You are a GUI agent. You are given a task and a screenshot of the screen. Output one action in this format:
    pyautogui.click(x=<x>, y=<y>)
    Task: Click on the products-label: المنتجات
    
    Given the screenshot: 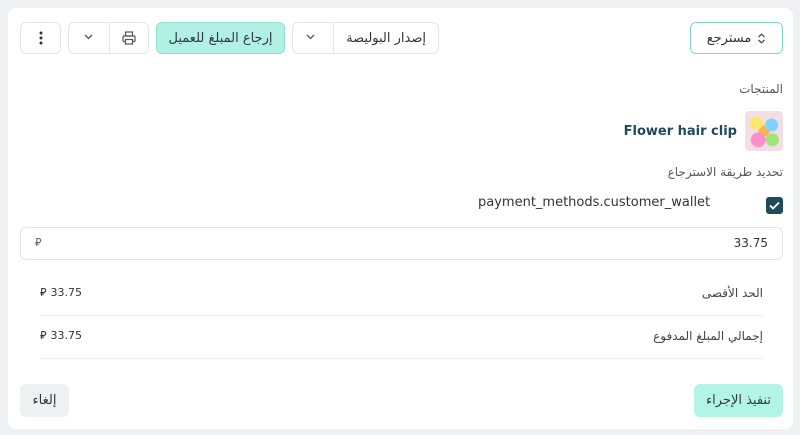 What is the action you would take?
    pyautogui.click(x=761, y=89)
    